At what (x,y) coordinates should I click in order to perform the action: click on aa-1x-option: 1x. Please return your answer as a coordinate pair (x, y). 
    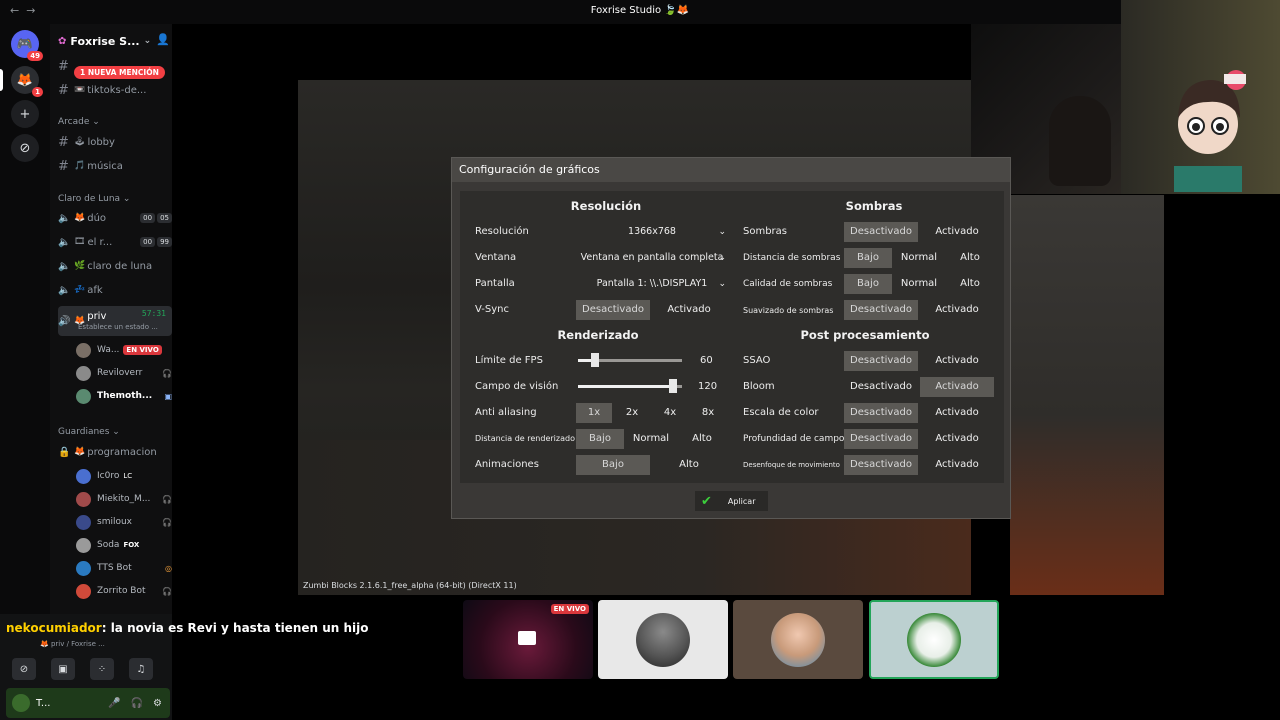
    Looking at the image, I should click on (594, 413).